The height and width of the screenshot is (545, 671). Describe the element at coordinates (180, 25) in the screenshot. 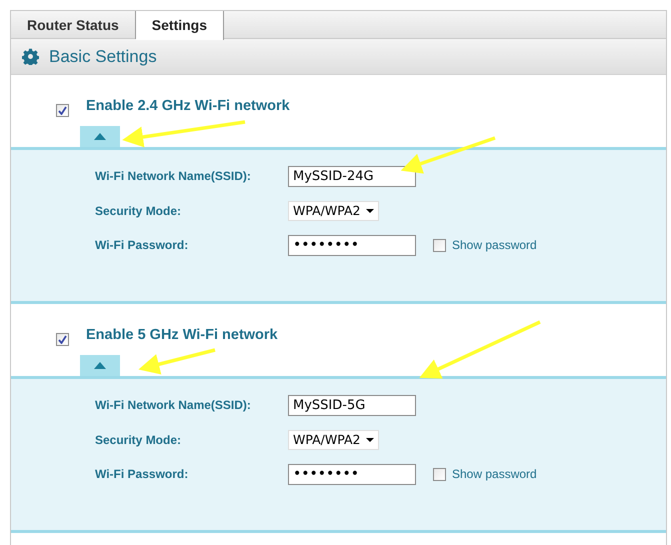

I see `tab: Settings` at that location.